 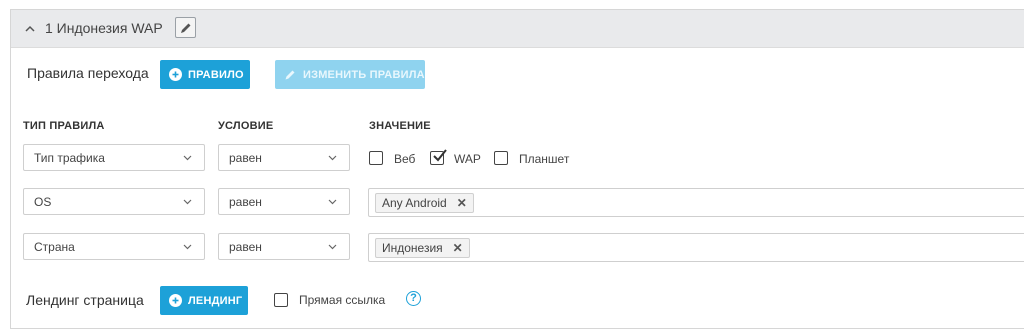 What do you see at coordinates (412, 248) in the screenshot?
I see `tag-label: Индонезия` at bounding box center [412, 248].